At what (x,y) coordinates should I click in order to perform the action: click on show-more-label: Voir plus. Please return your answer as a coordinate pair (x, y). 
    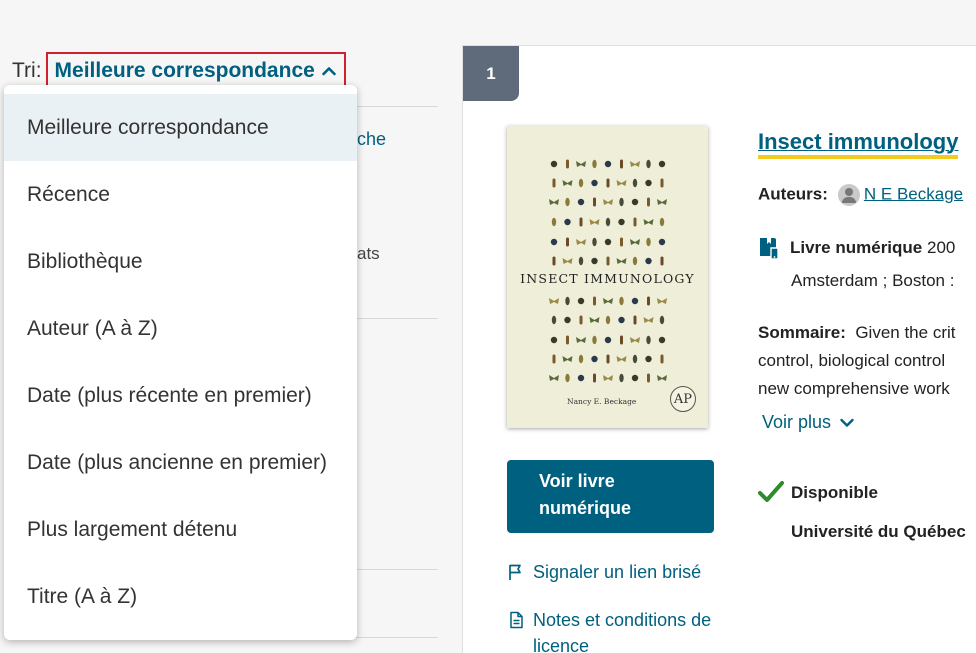
    Looking at the image, I should click on (797, 422).